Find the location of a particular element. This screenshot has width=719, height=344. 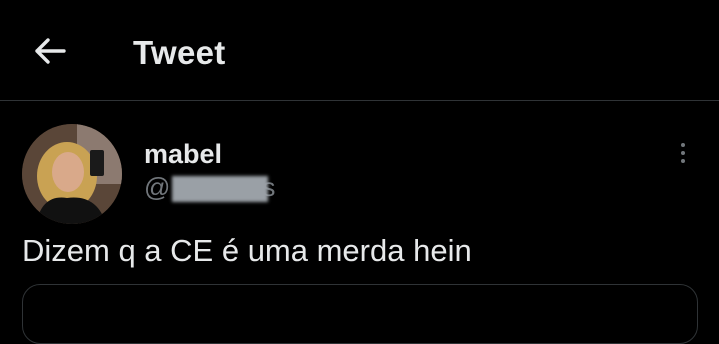

arrow-left-icon is located at coordinates (50, 51).